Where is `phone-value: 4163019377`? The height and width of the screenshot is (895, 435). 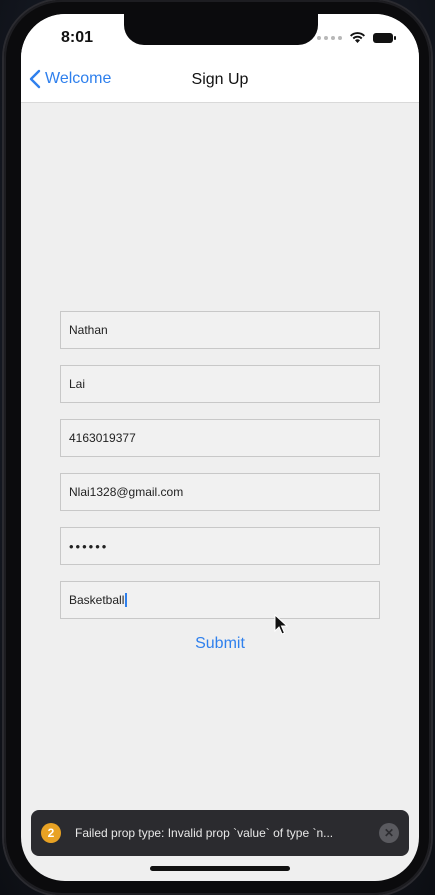
phone-value: 4163019377 is located at coordinates (102, 438).